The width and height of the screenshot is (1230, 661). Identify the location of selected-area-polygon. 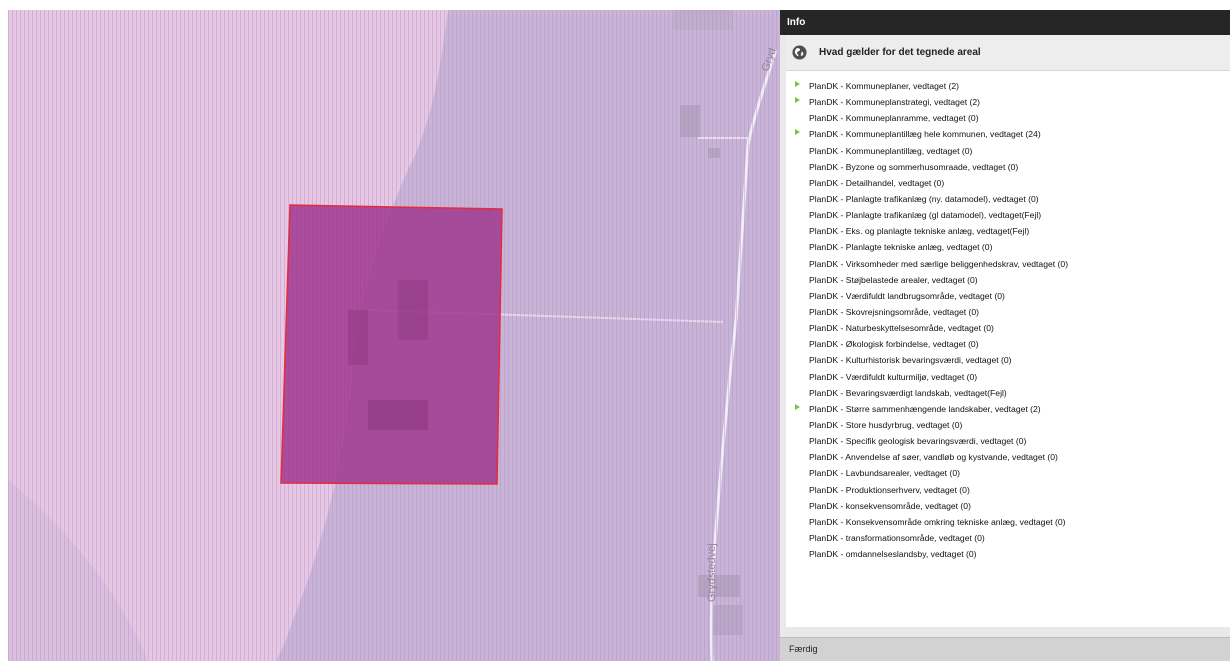
(391, 344).